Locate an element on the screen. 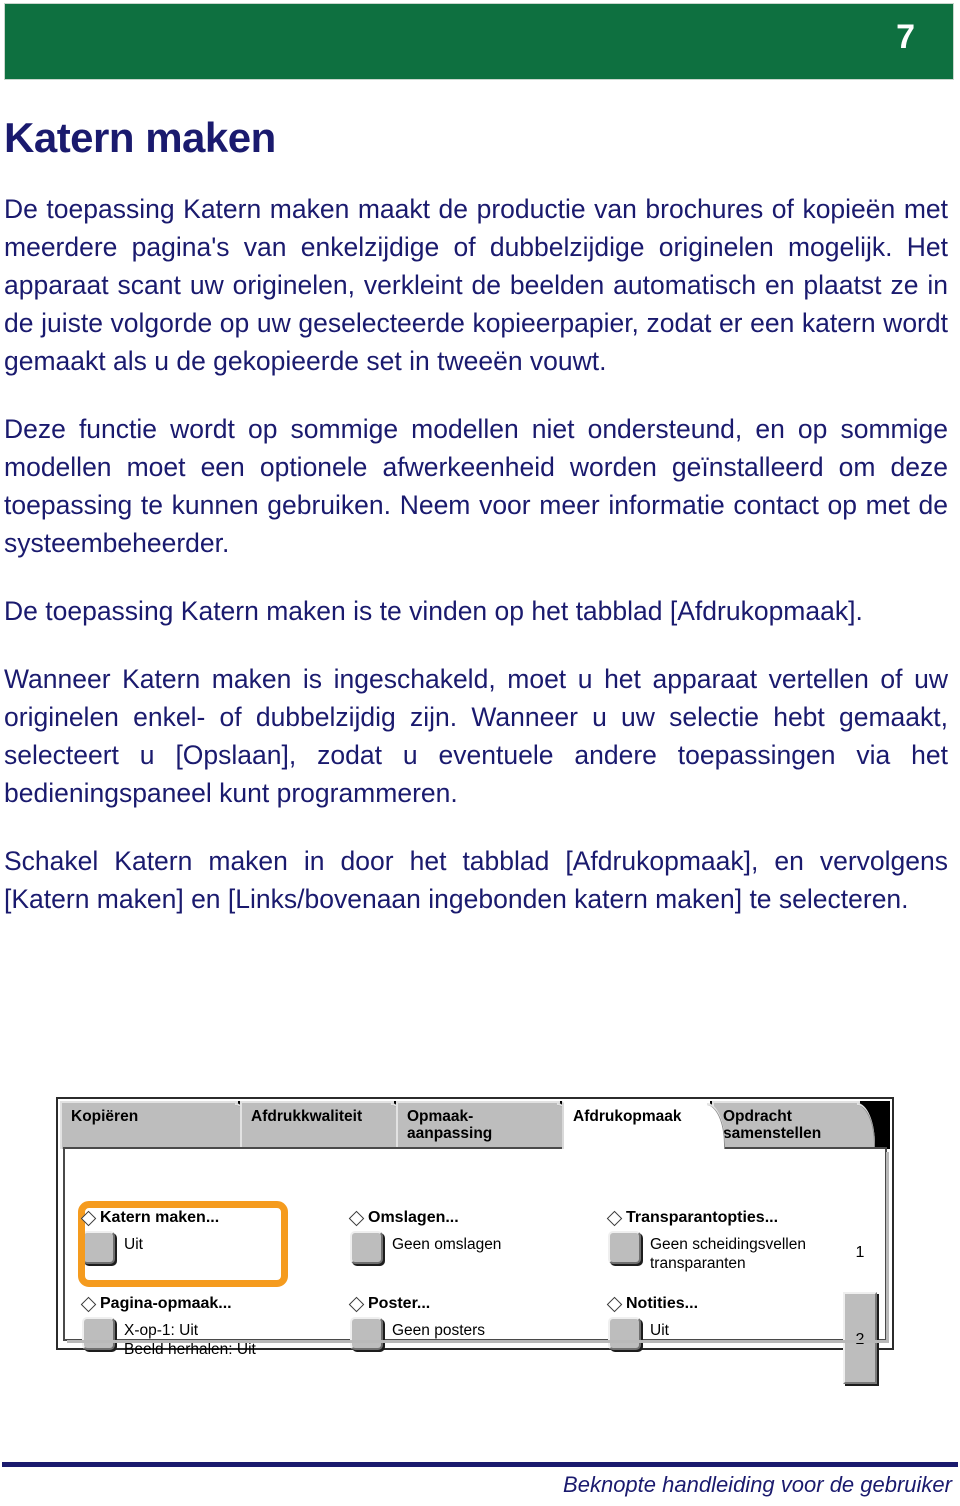  header-band: 7 is located at coordinates (479, 41).